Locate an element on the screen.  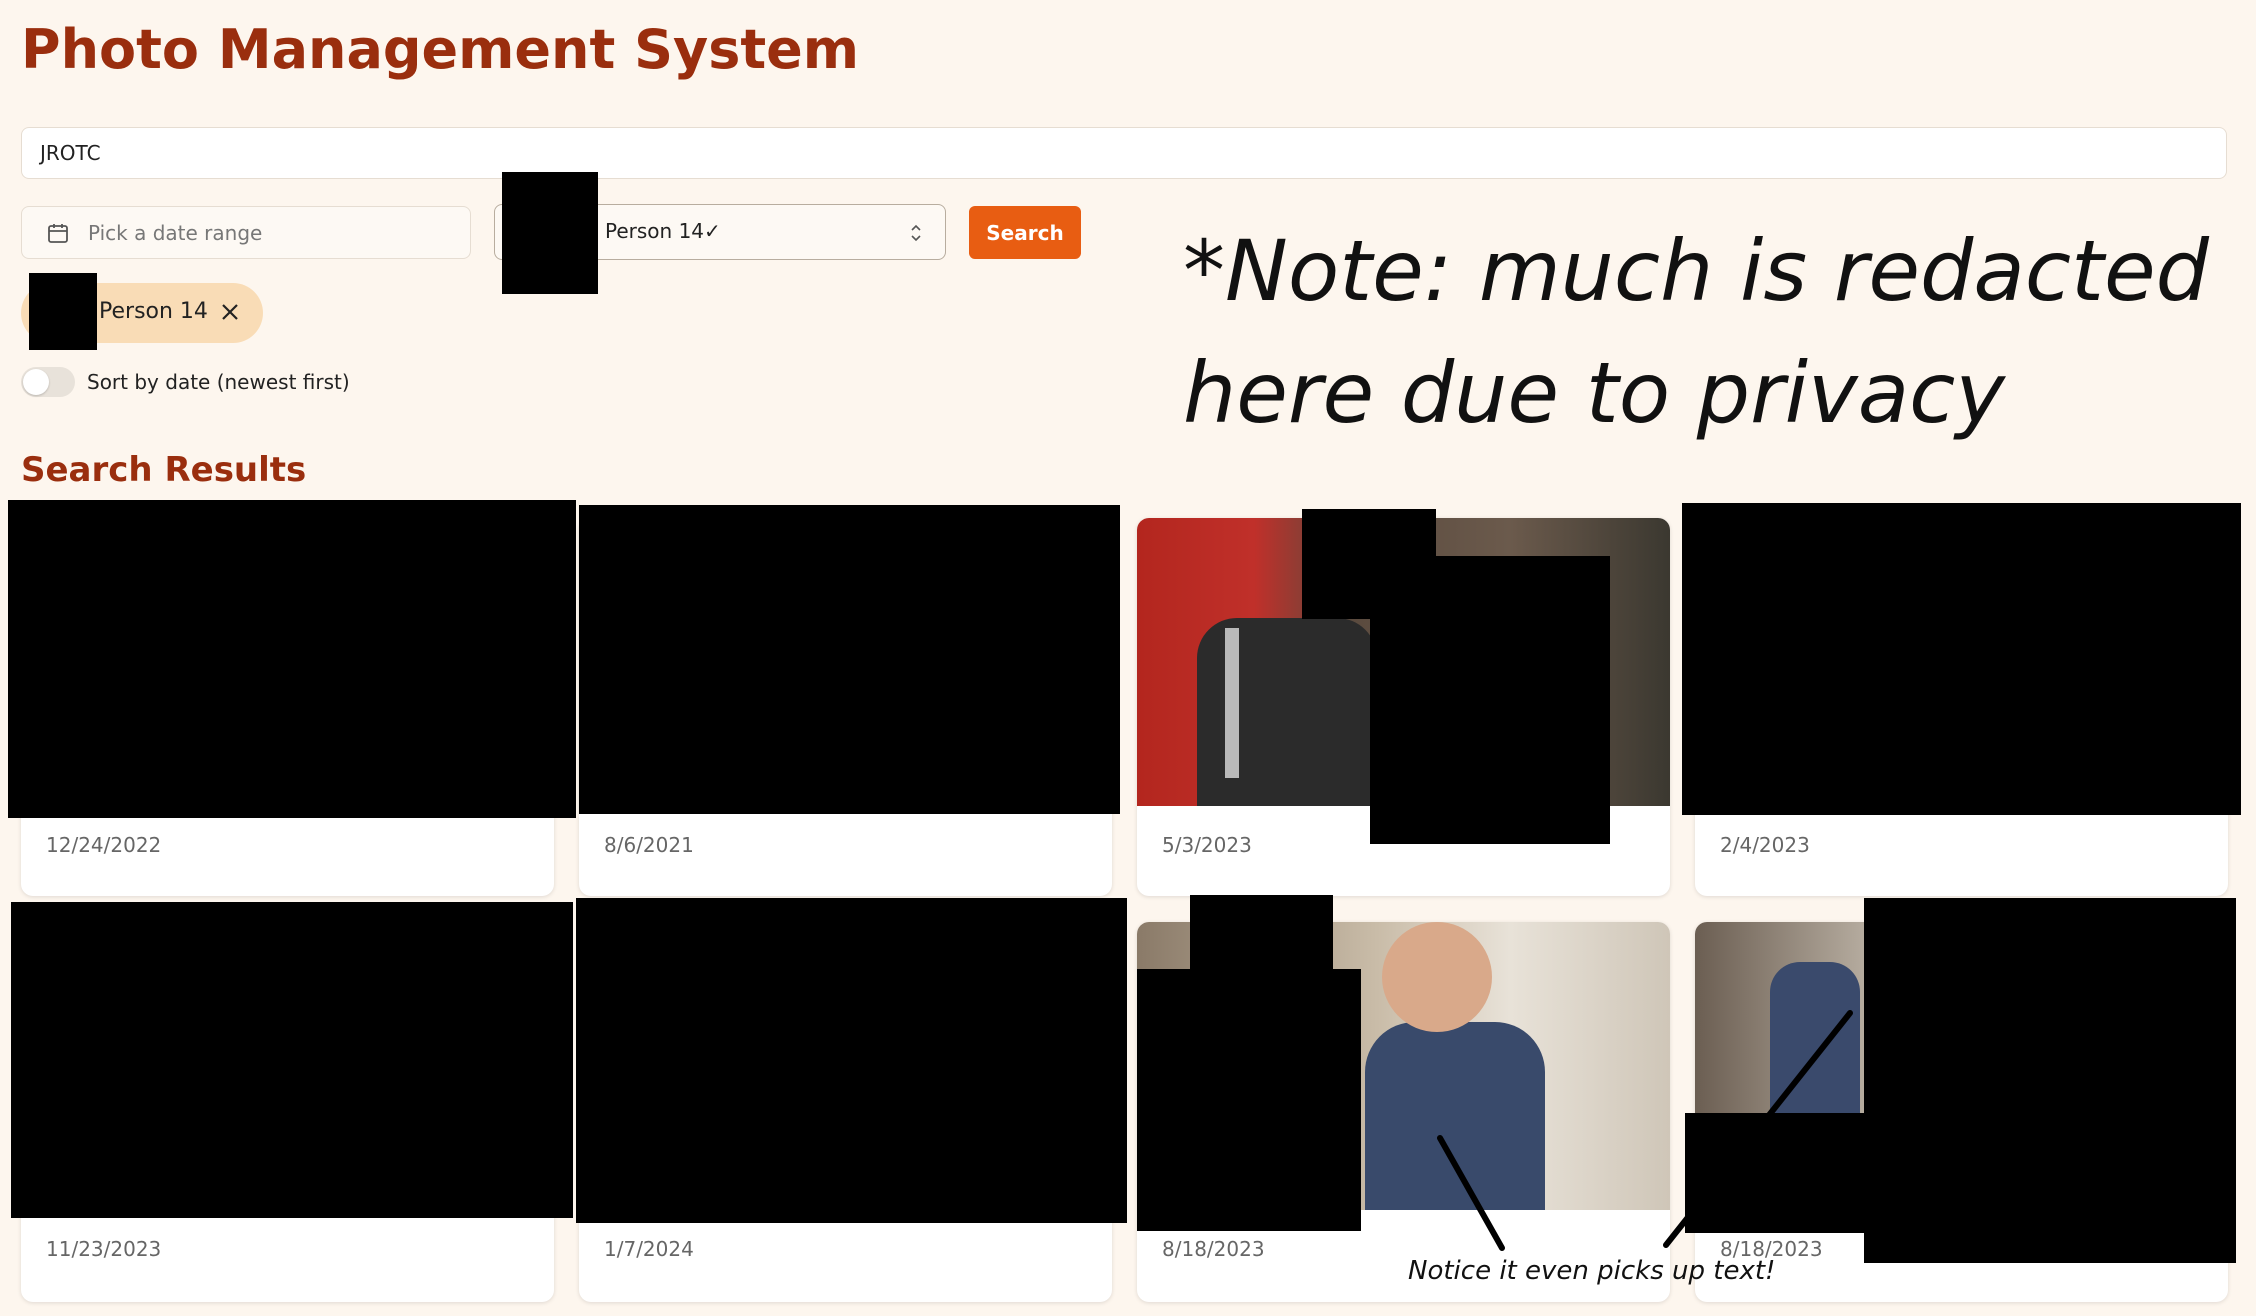
annotation-arrows is located at coordinates (1645, 1130).